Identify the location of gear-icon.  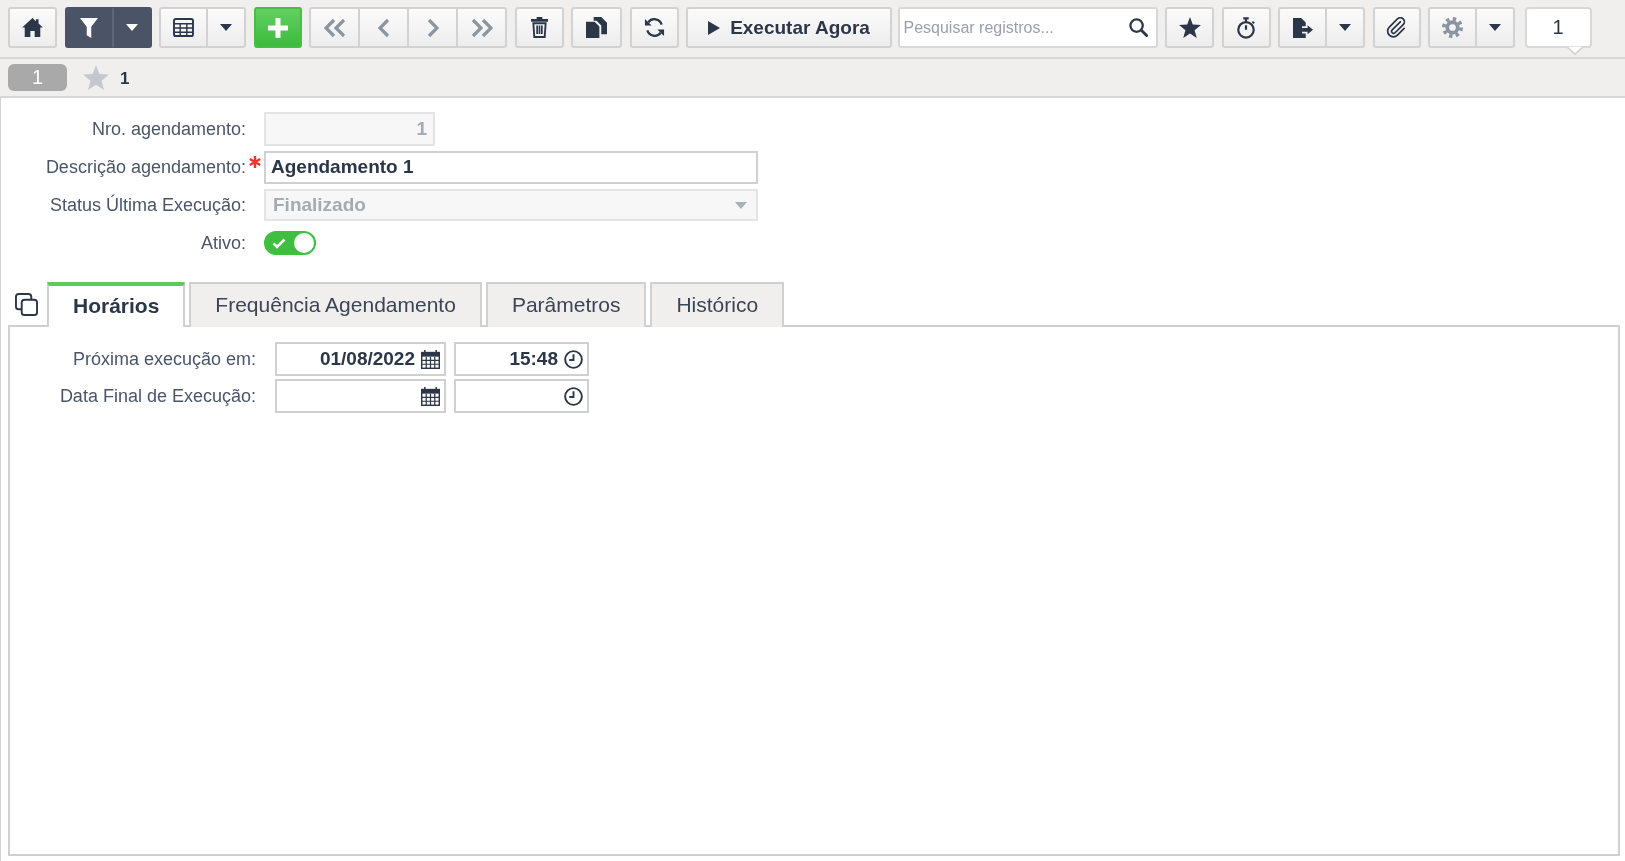
(1452, 27).